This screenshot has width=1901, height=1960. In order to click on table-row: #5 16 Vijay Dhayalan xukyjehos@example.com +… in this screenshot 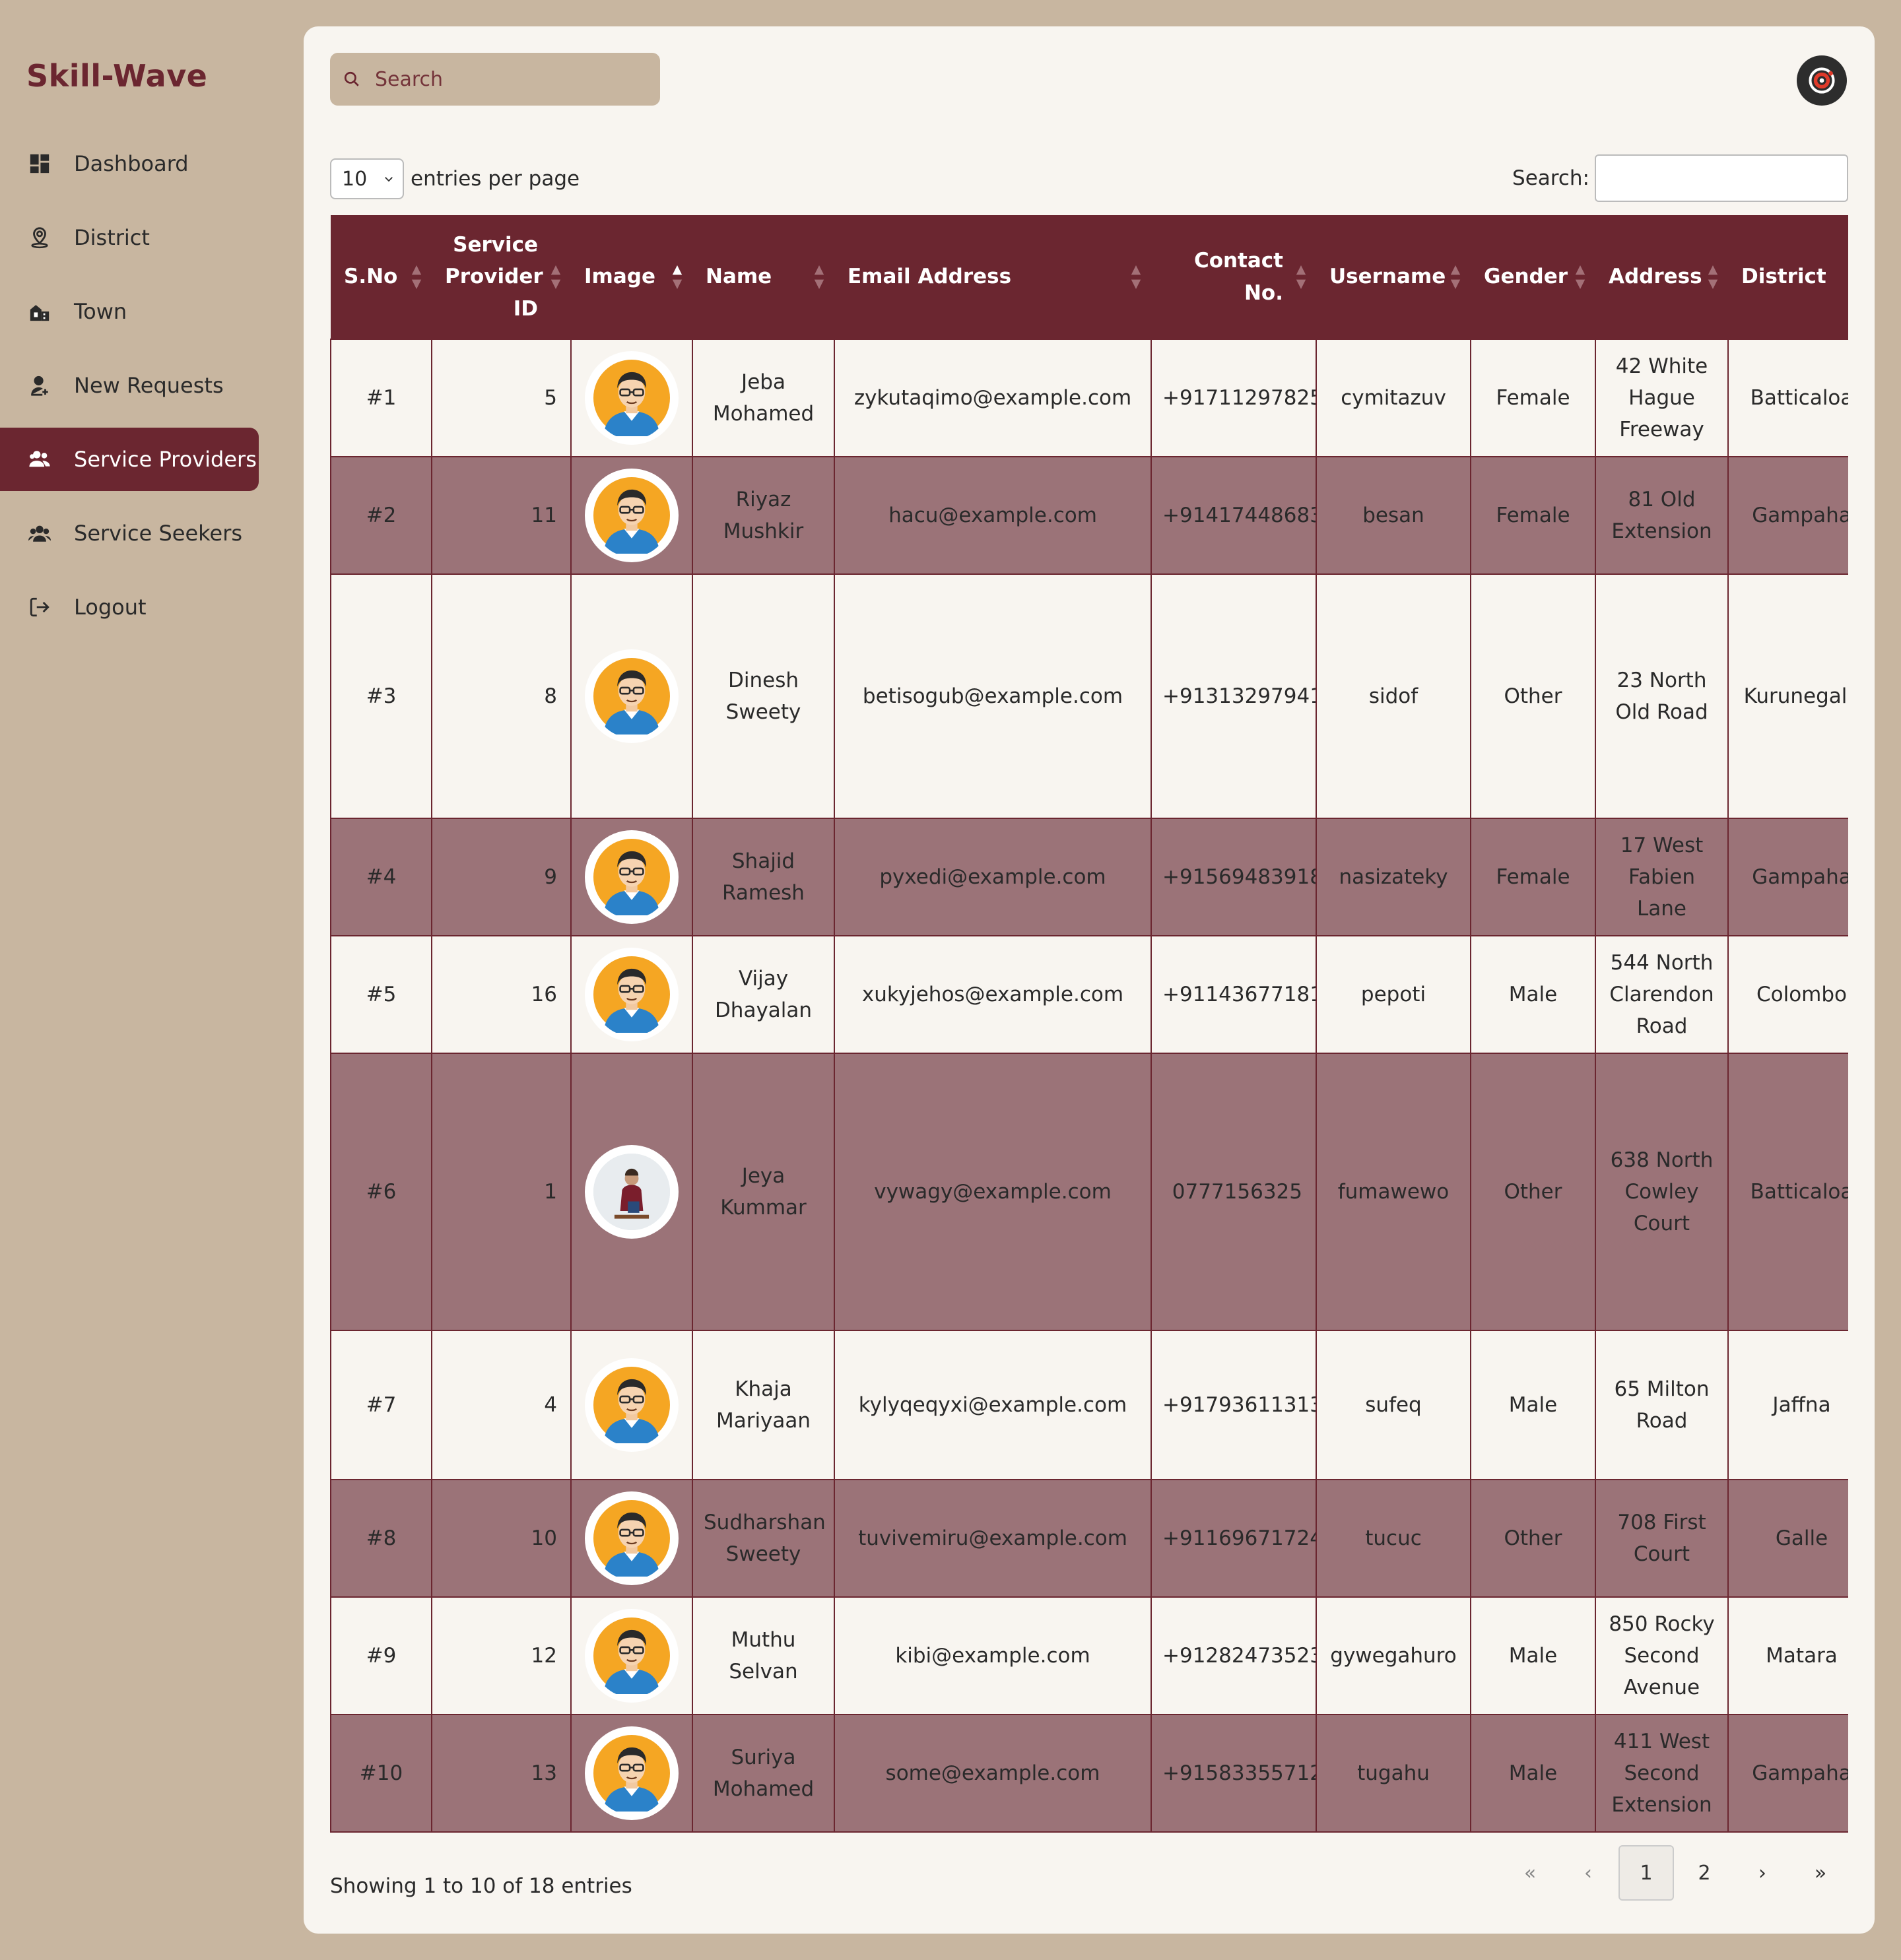, I will do `click(1089, 995)`.